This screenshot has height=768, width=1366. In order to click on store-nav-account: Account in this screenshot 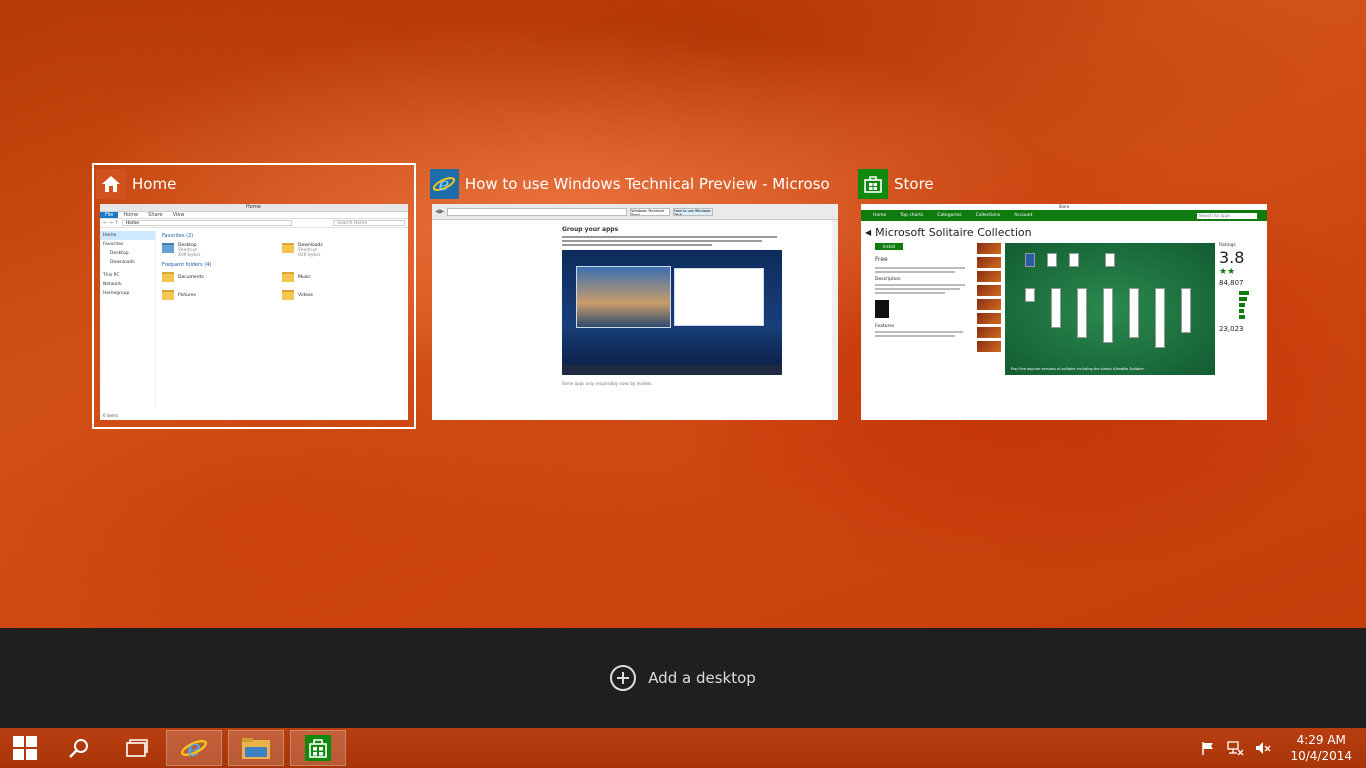, I will do `click(1023, 215)`.